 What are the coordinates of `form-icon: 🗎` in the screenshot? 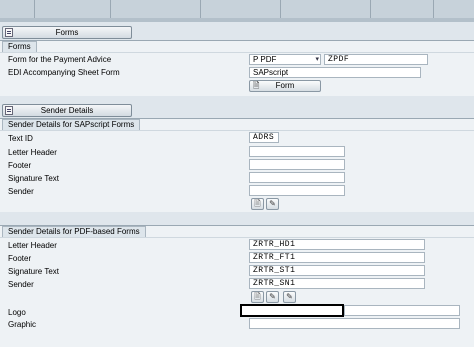 It's located at (256, 85).